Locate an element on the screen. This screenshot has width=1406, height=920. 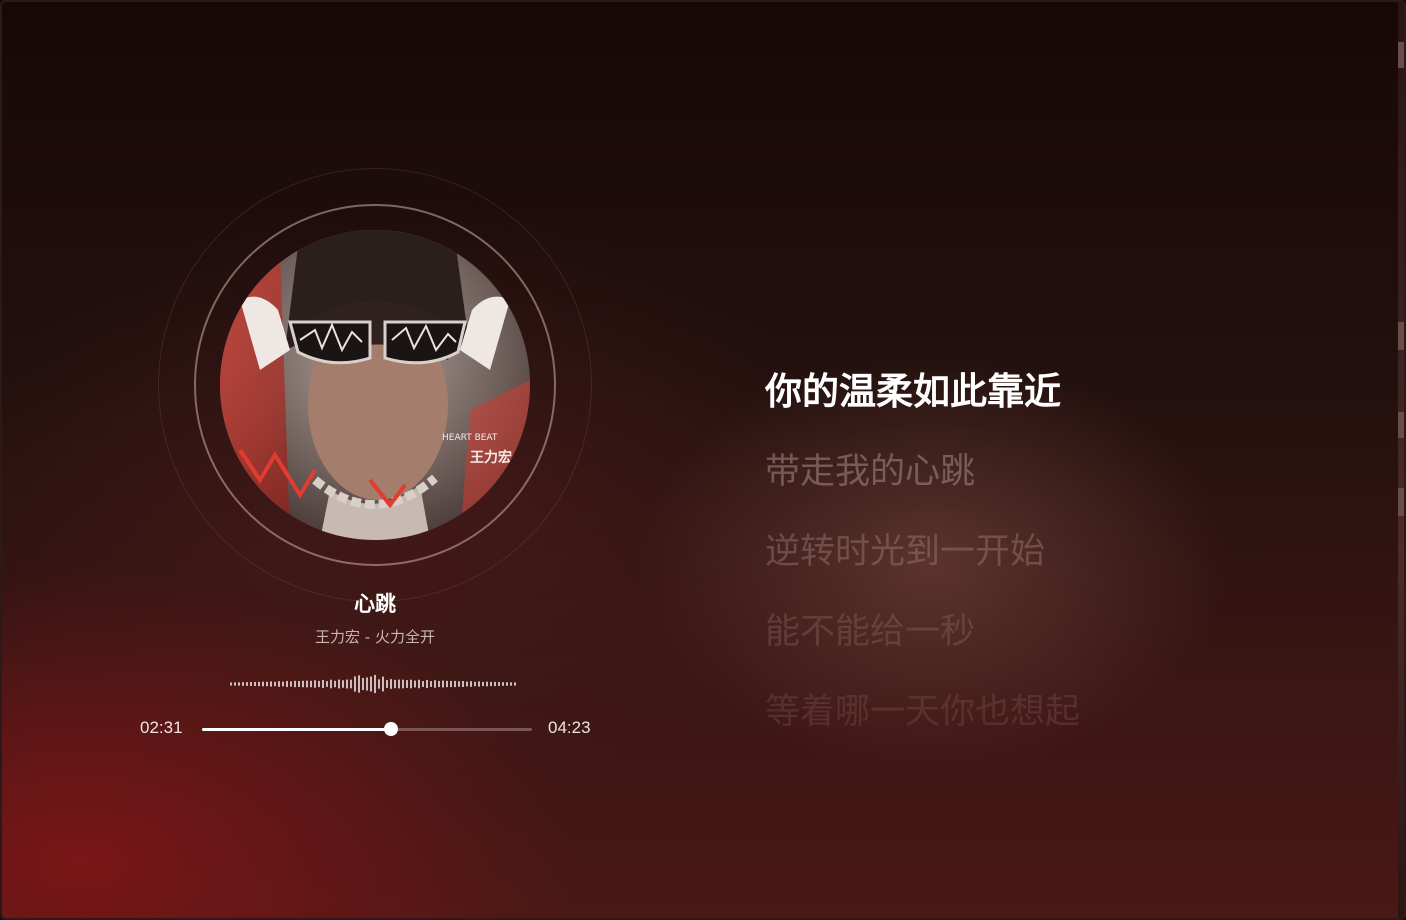
album-cover: HEART BEAT 王力宏 is located at coordinates (375, 385).